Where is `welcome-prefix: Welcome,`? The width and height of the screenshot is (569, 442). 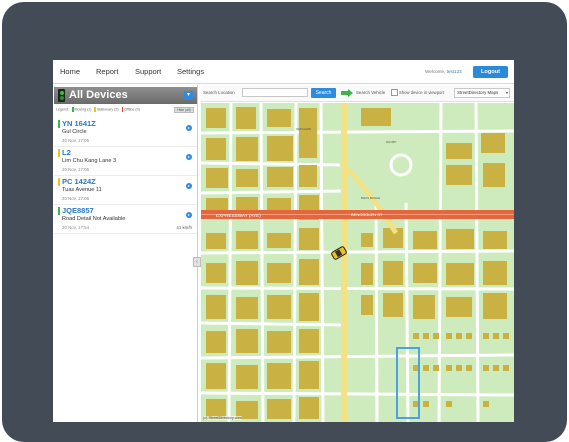 welcome-prefix: Welcome, is located at coordinates (435, 71).